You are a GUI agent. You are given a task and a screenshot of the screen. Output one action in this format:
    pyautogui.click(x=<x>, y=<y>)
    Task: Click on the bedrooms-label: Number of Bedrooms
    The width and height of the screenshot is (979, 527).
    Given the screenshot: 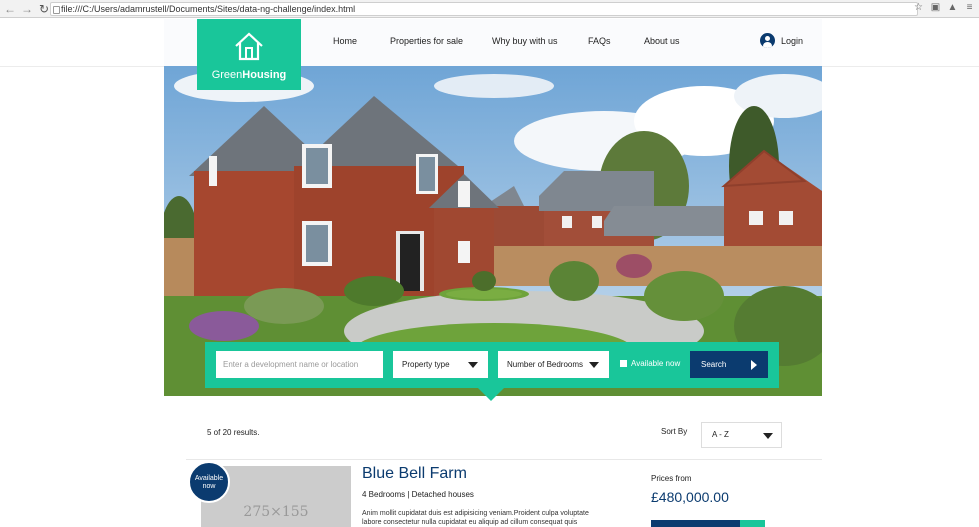 What is the action you would take?
    pyautogui.click(x=545, y=364)
    